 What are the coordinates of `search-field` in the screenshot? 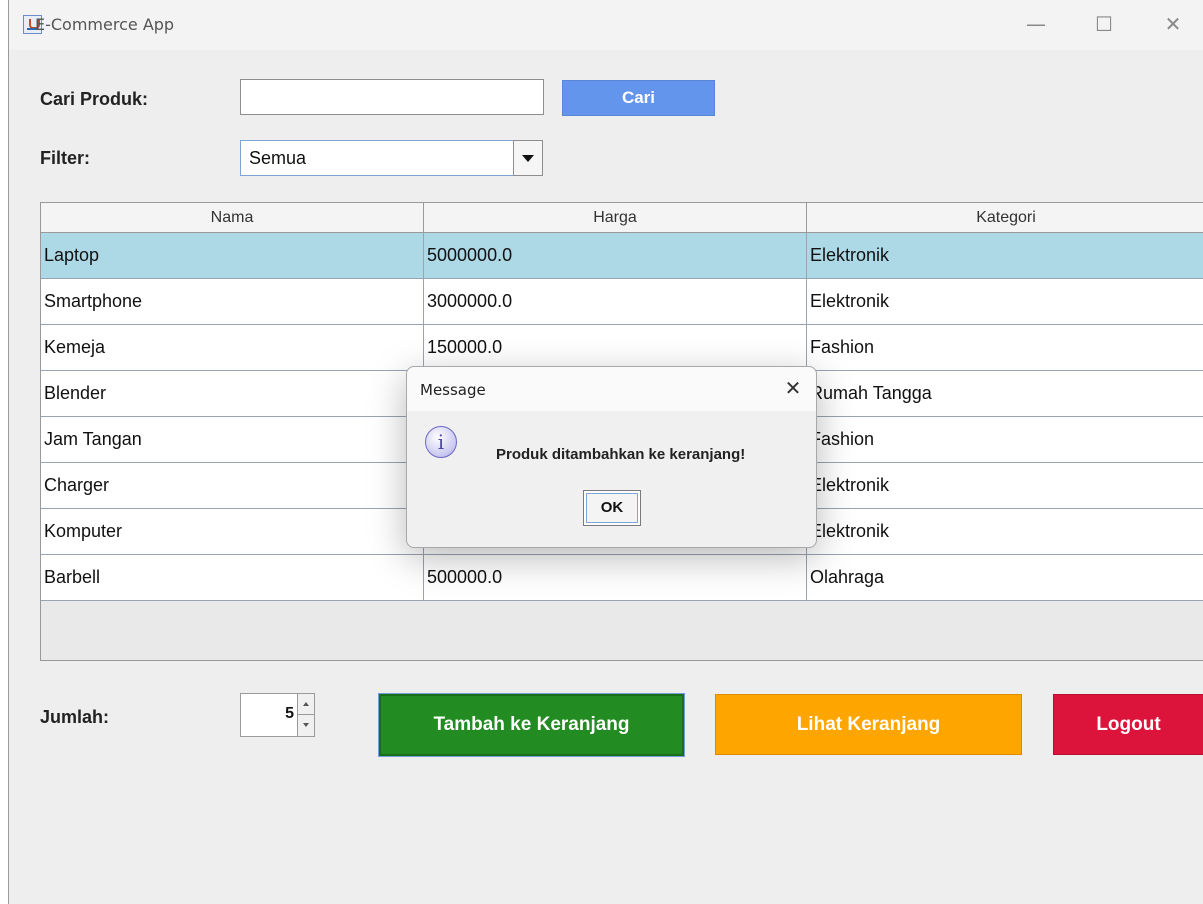 It's located at (392, 97).